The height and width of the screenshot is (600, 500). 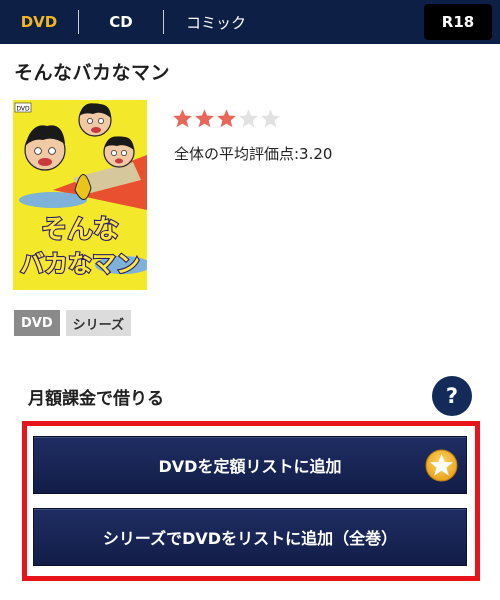 I want to click on tag-series: シリーズ, so click(x=98, y=323).